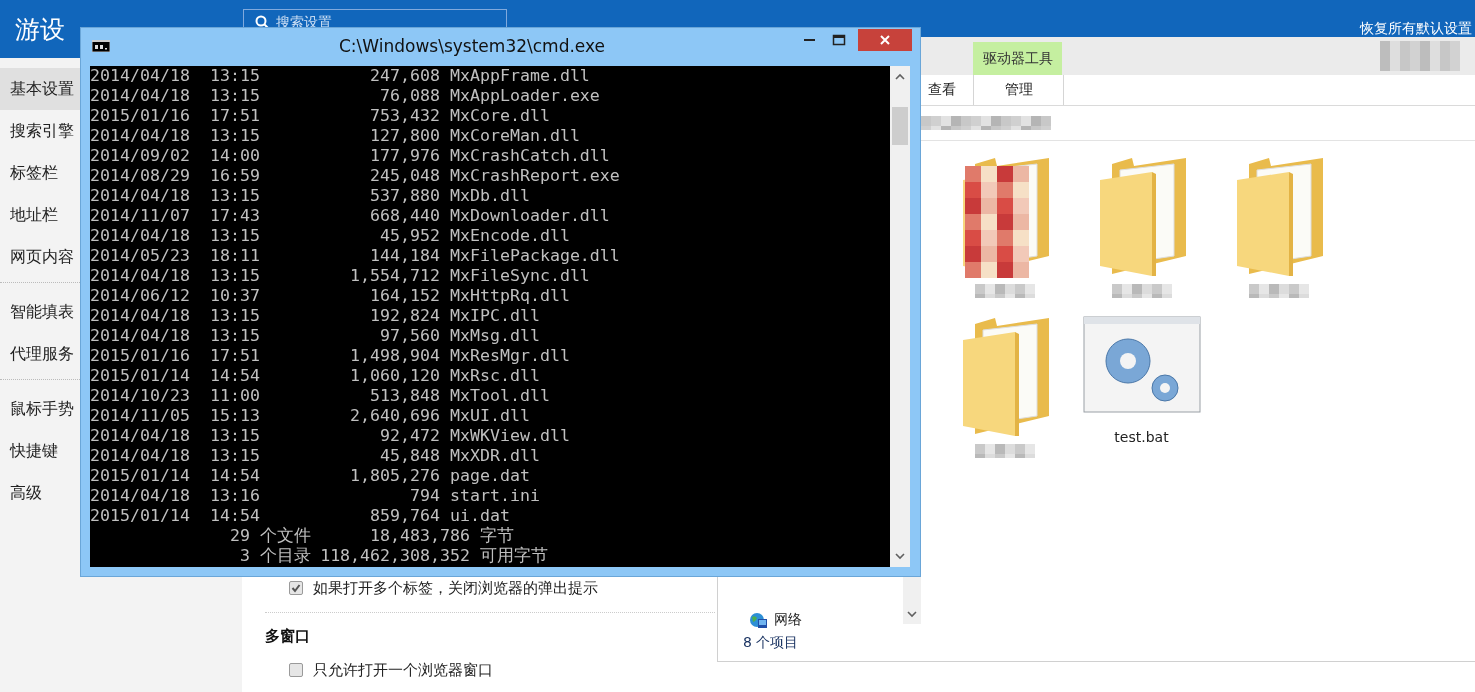  What do you see at coordinates (287, 637) in the screenshot?
I see `section-heading: 多窗口` at bounding box center [287, 637].